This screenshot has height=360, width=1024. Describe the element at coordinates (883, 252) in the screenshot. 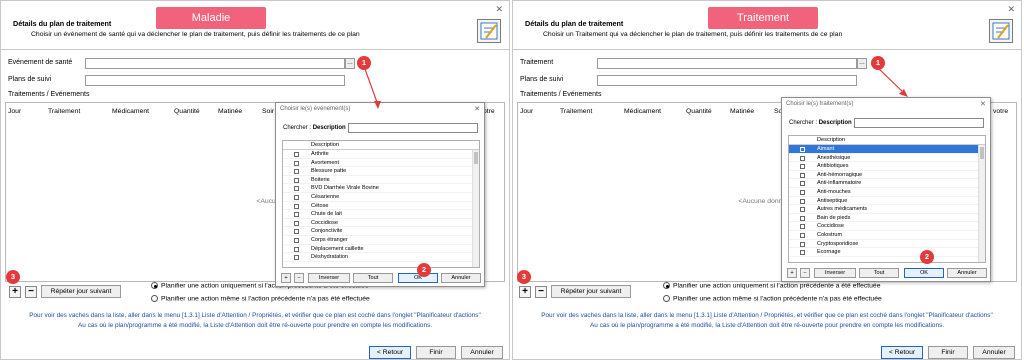

I see `list-item: Ecornage` at that location.